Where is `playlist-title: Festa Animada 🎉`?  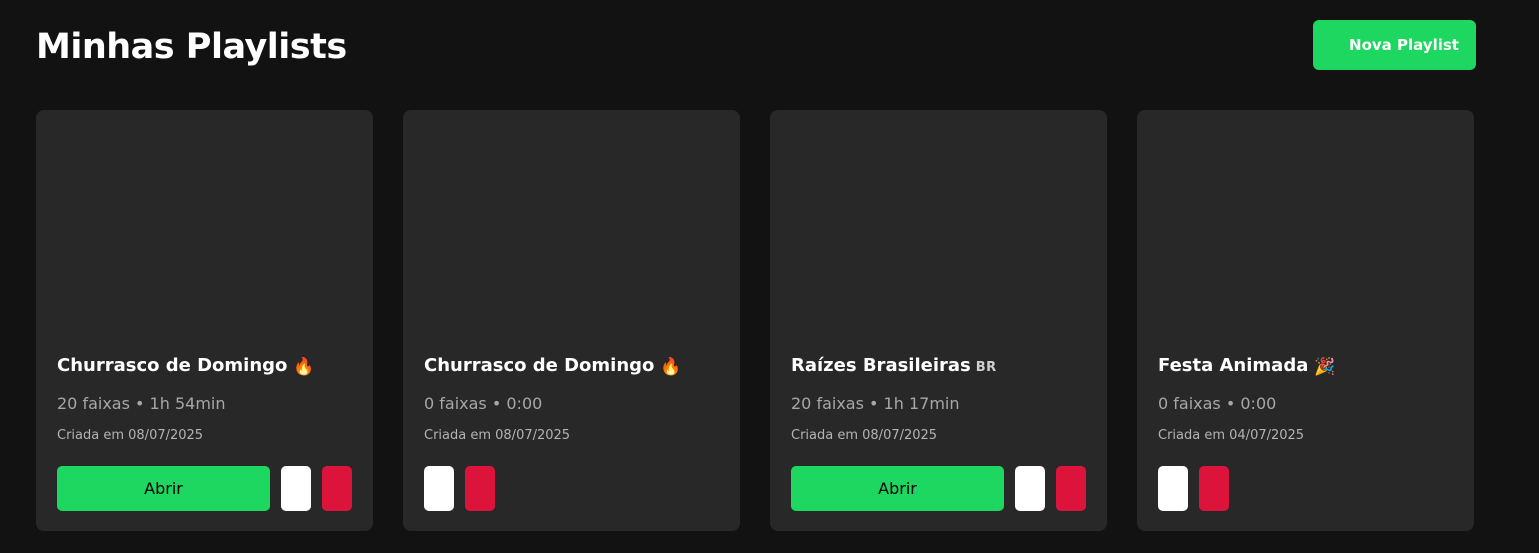 playlist-title: Festa Animada 🎉 is located at coordinates (1247, 366).